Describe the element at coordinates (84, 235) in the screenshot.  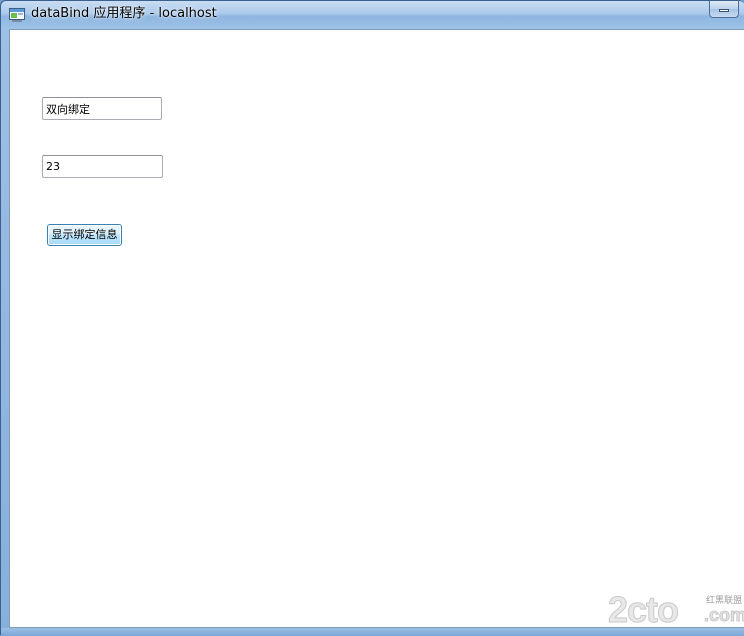
I see `show-binding-info-button: 显示绑定信息` at that location.